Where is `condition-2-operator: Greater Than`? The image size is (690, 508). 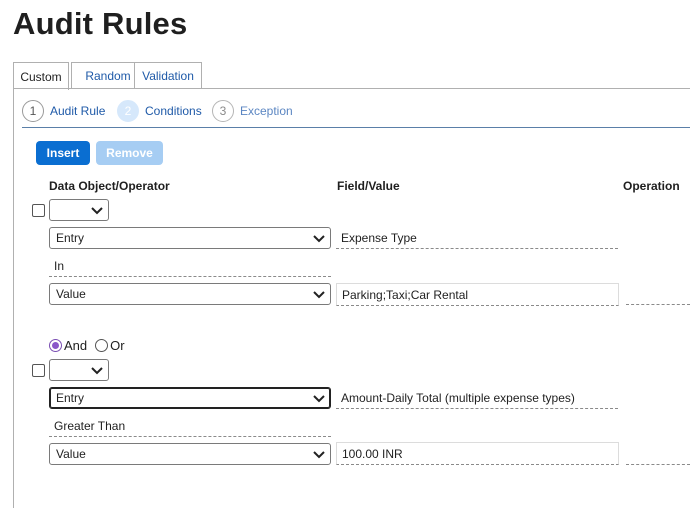 condition-2-operator: Greater Than is located at coordinates (190, 426).